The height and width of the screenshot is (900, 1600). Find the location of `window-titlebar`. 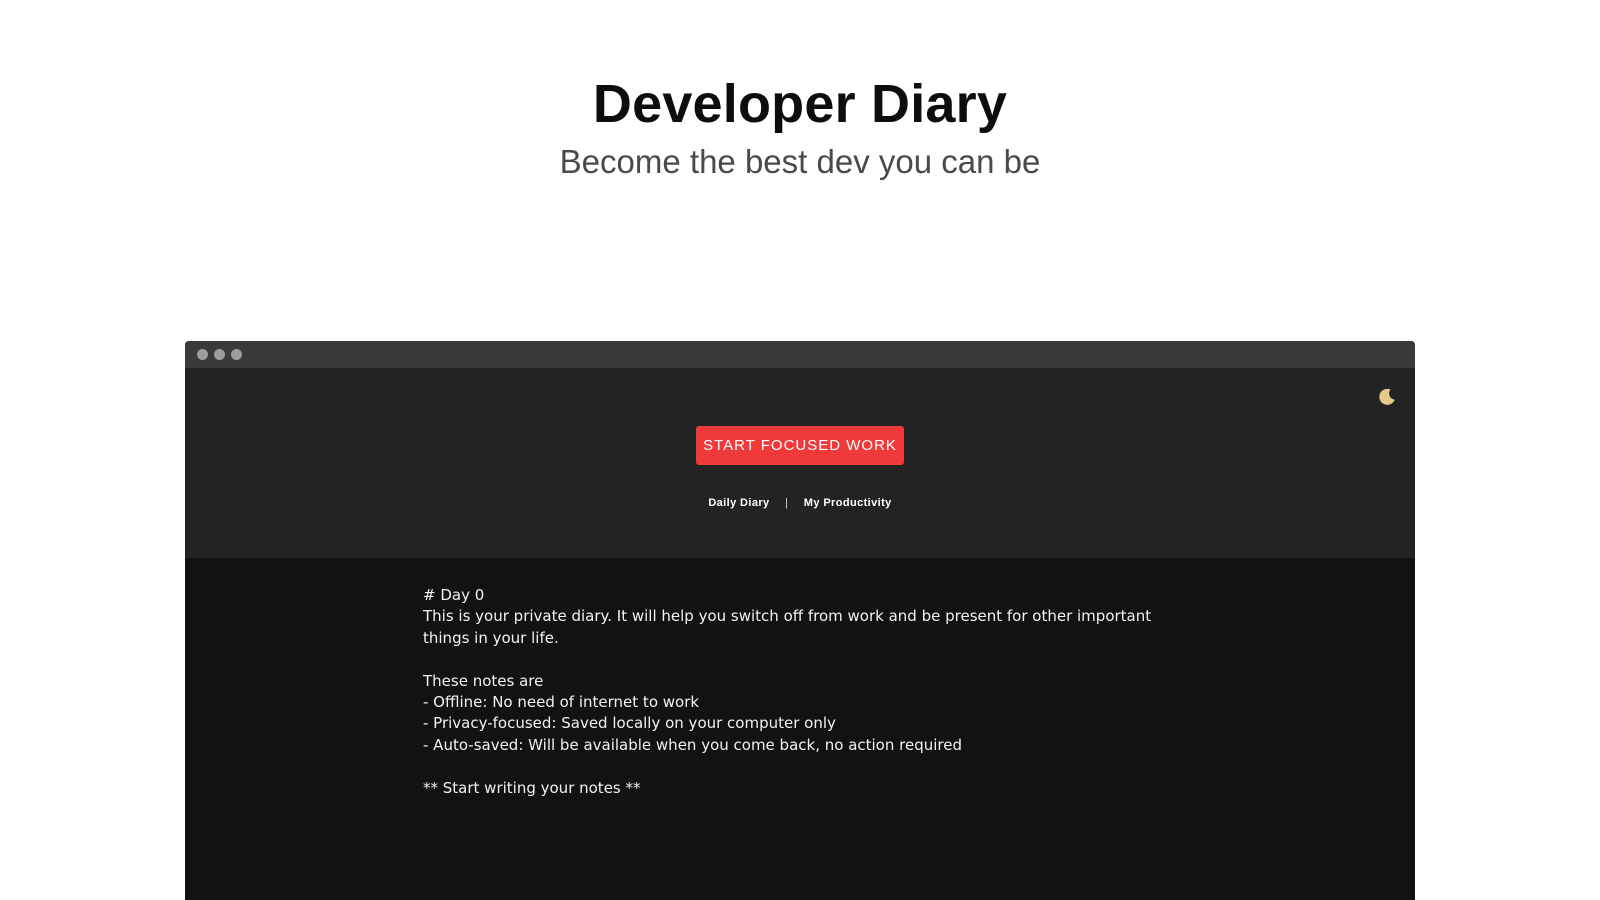

window-titlebar is located at coordinates (800, 354).